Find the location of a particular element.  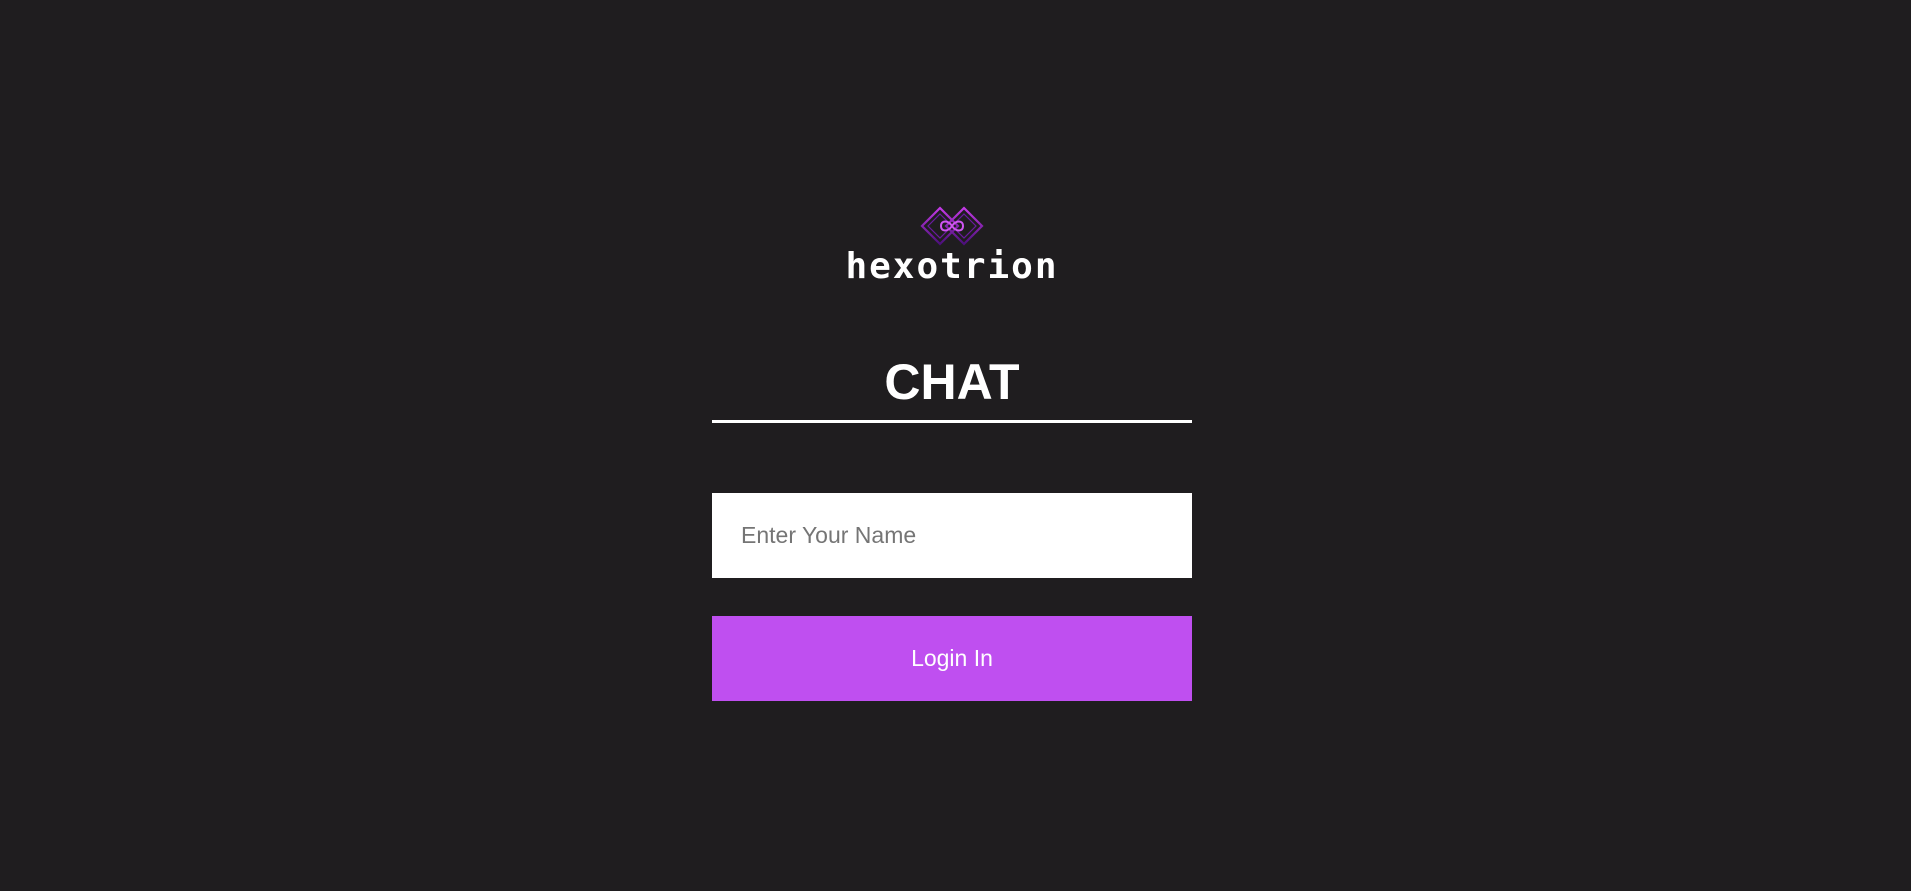

login-button: Login In is located at coordinates (952, 658).